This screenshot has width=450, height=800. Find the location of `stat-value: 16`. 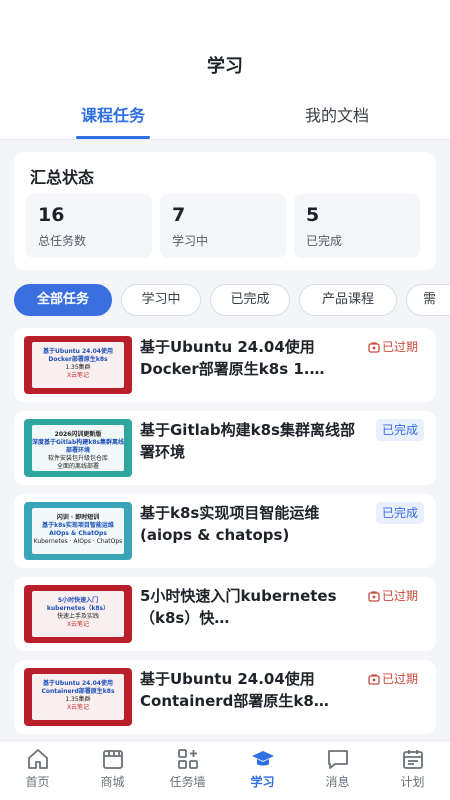

stat-value: 16 is located at coordinates (51, 215).